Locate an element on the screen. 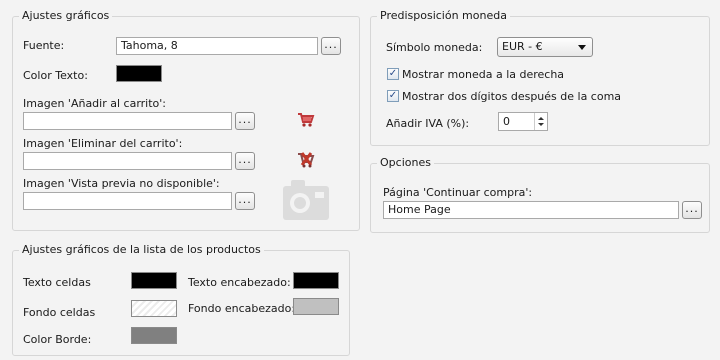 This screenshot has width=720, height=360. border-color-label: Color Borde: is located at coordinates (57, 339).